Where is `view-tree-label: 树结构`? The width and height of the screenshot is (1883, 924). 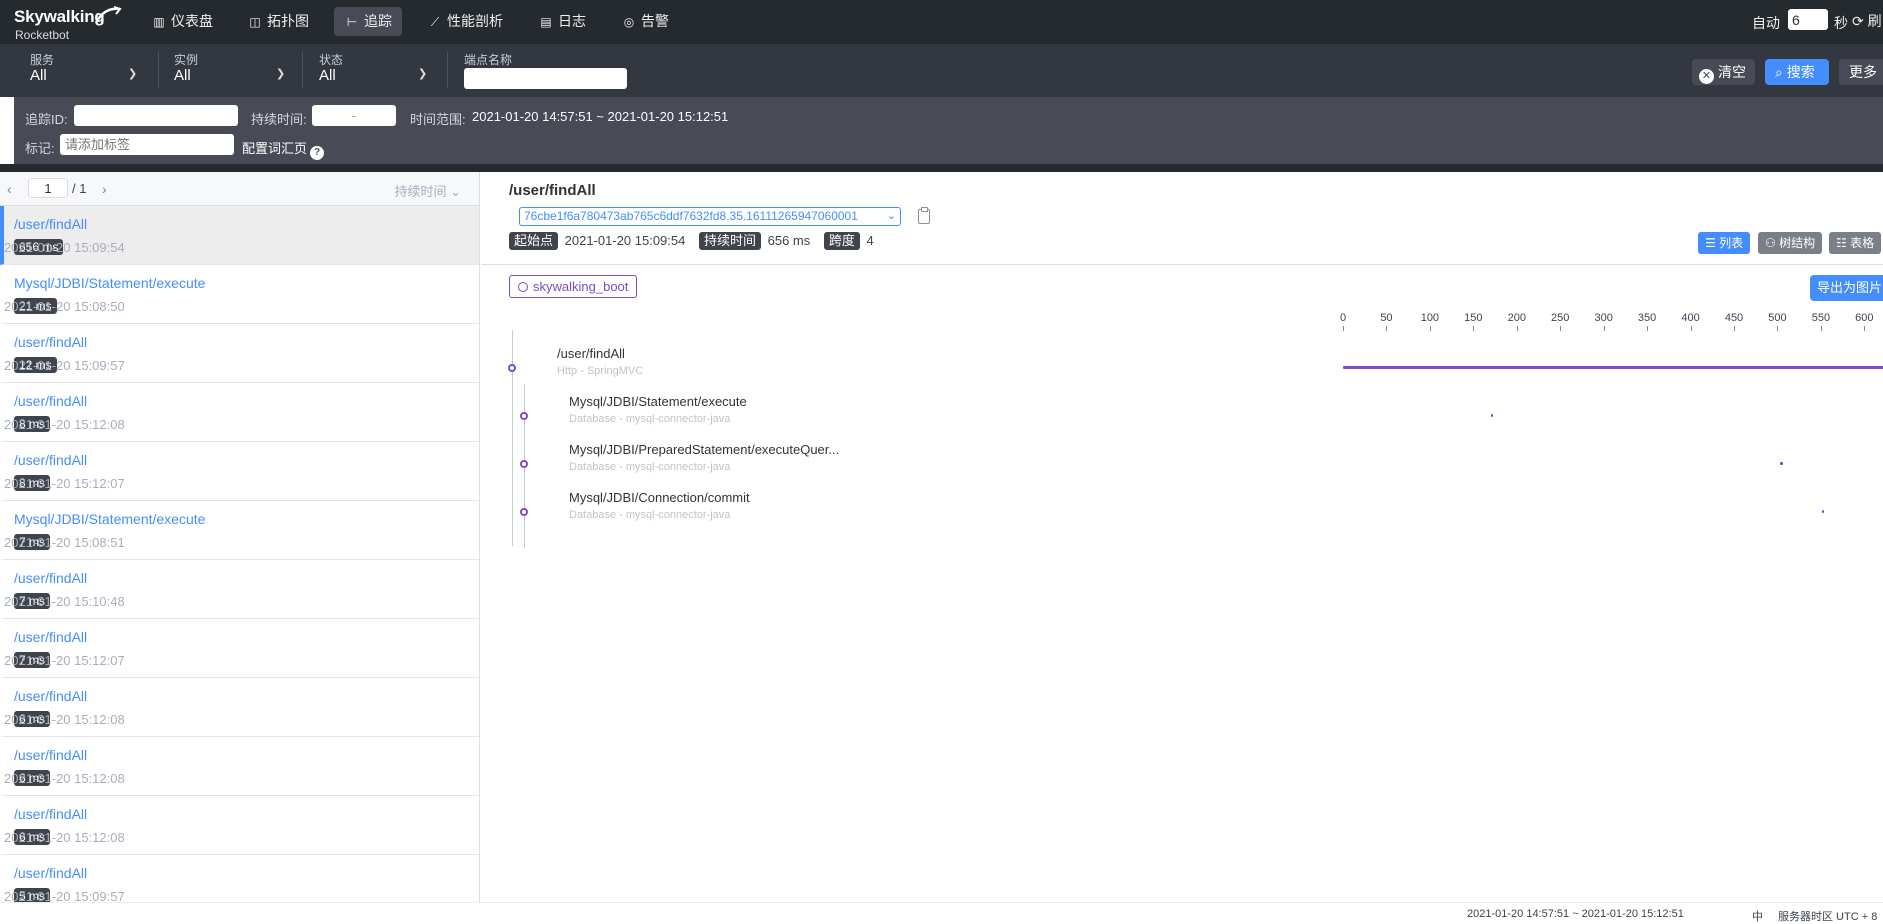 view-tree-label: 树结构 is located at coordinates (1797, 243).